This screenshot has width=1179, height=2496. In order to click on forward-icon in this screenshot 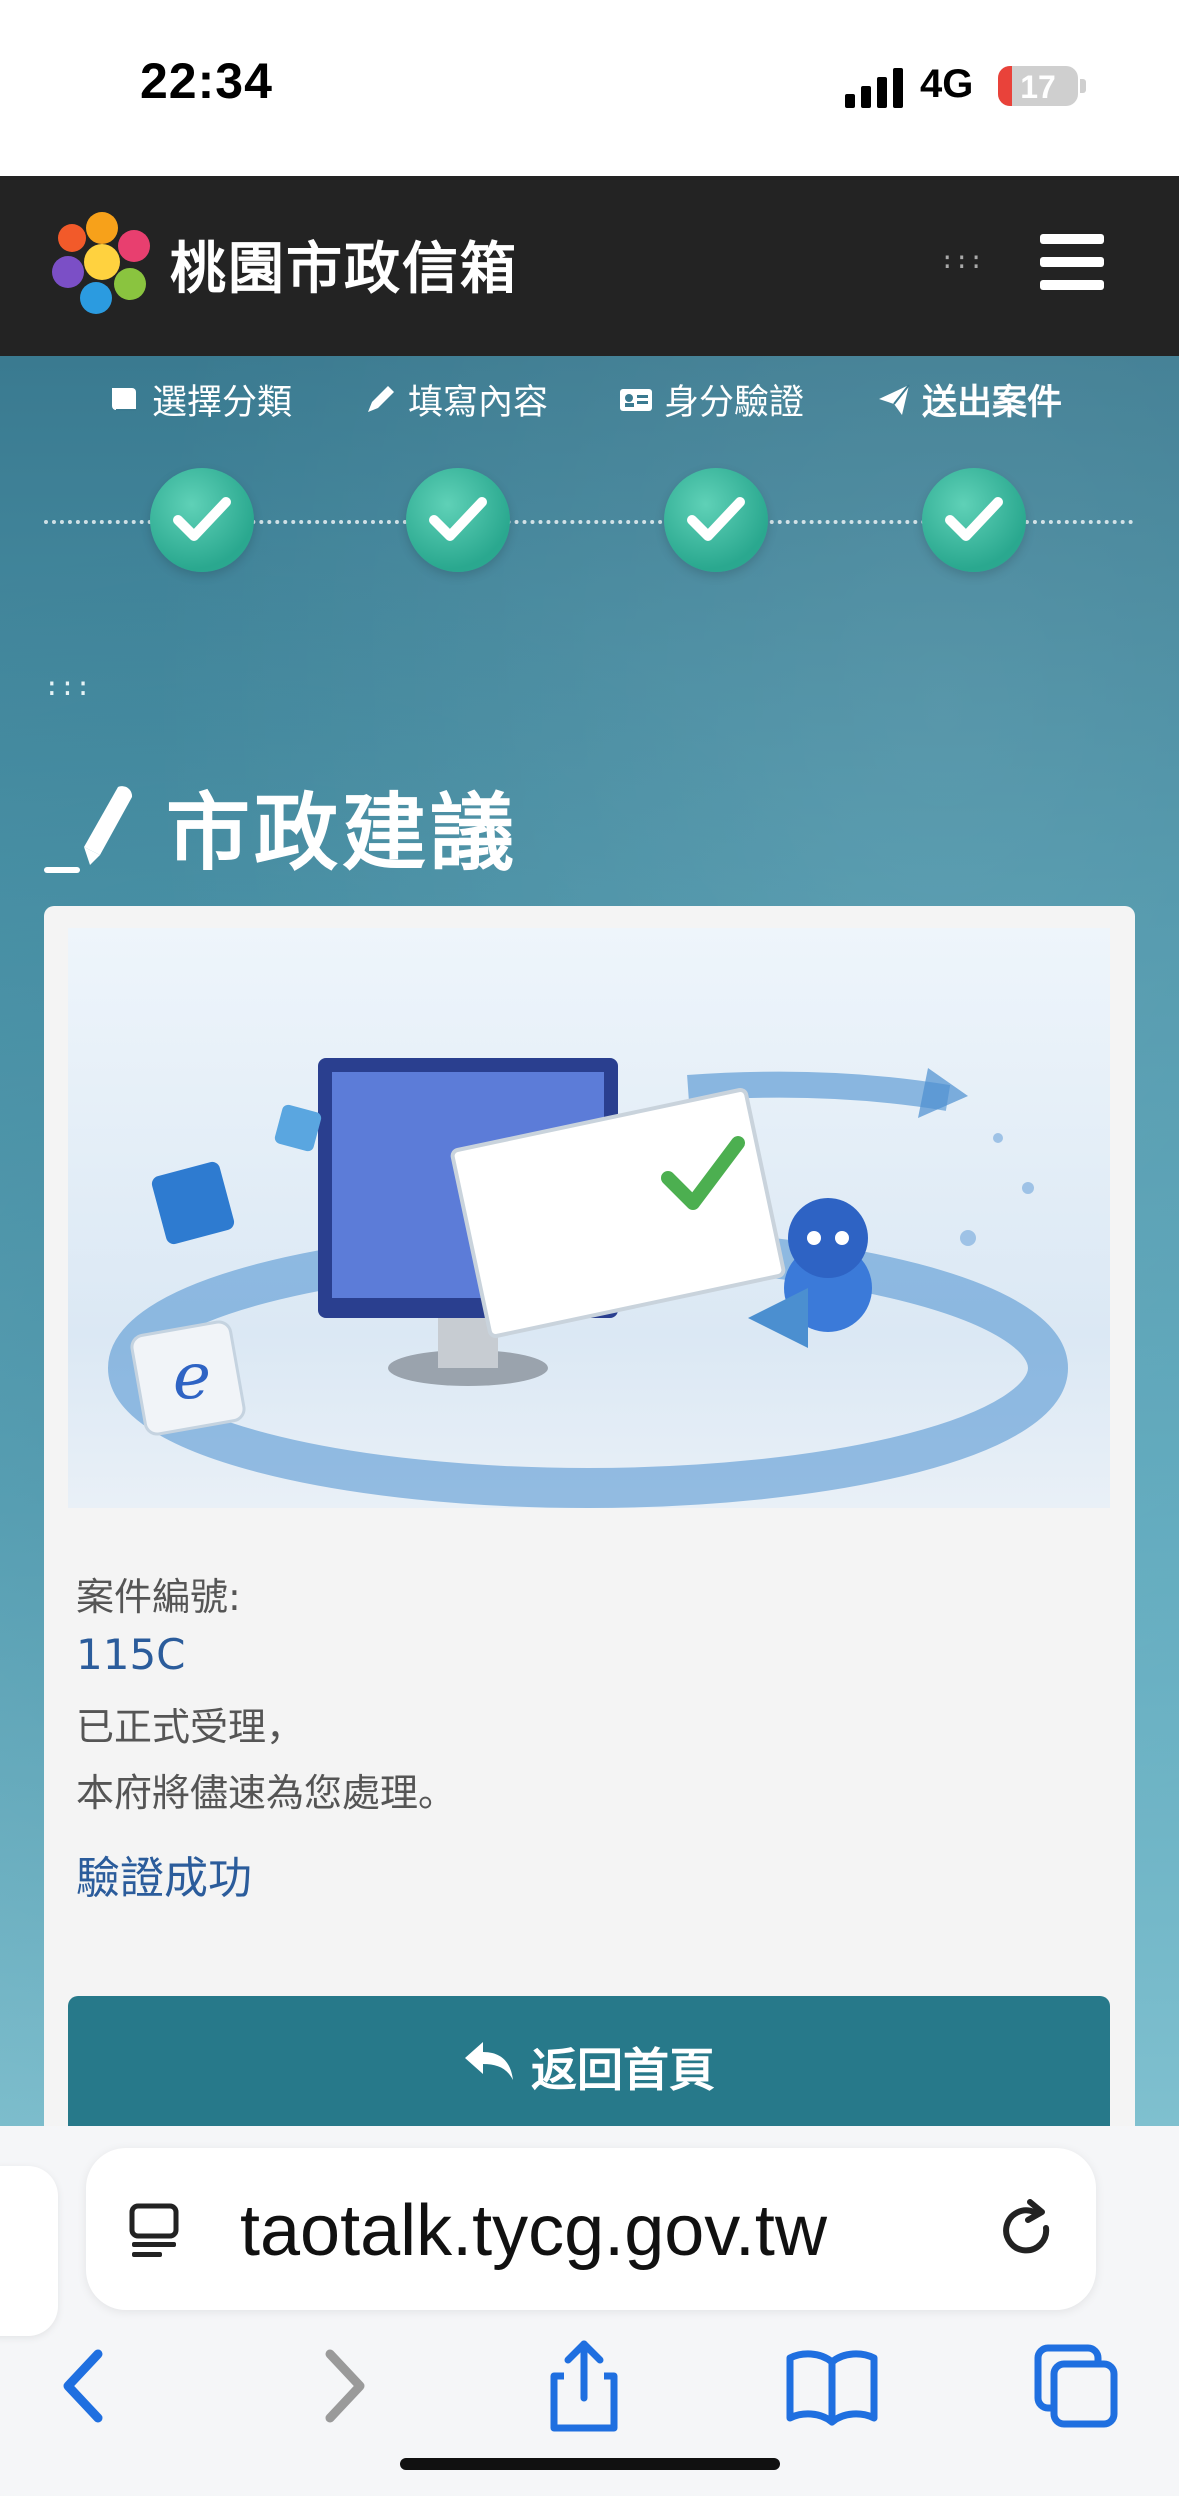, I will do `click(342, 2386)`.